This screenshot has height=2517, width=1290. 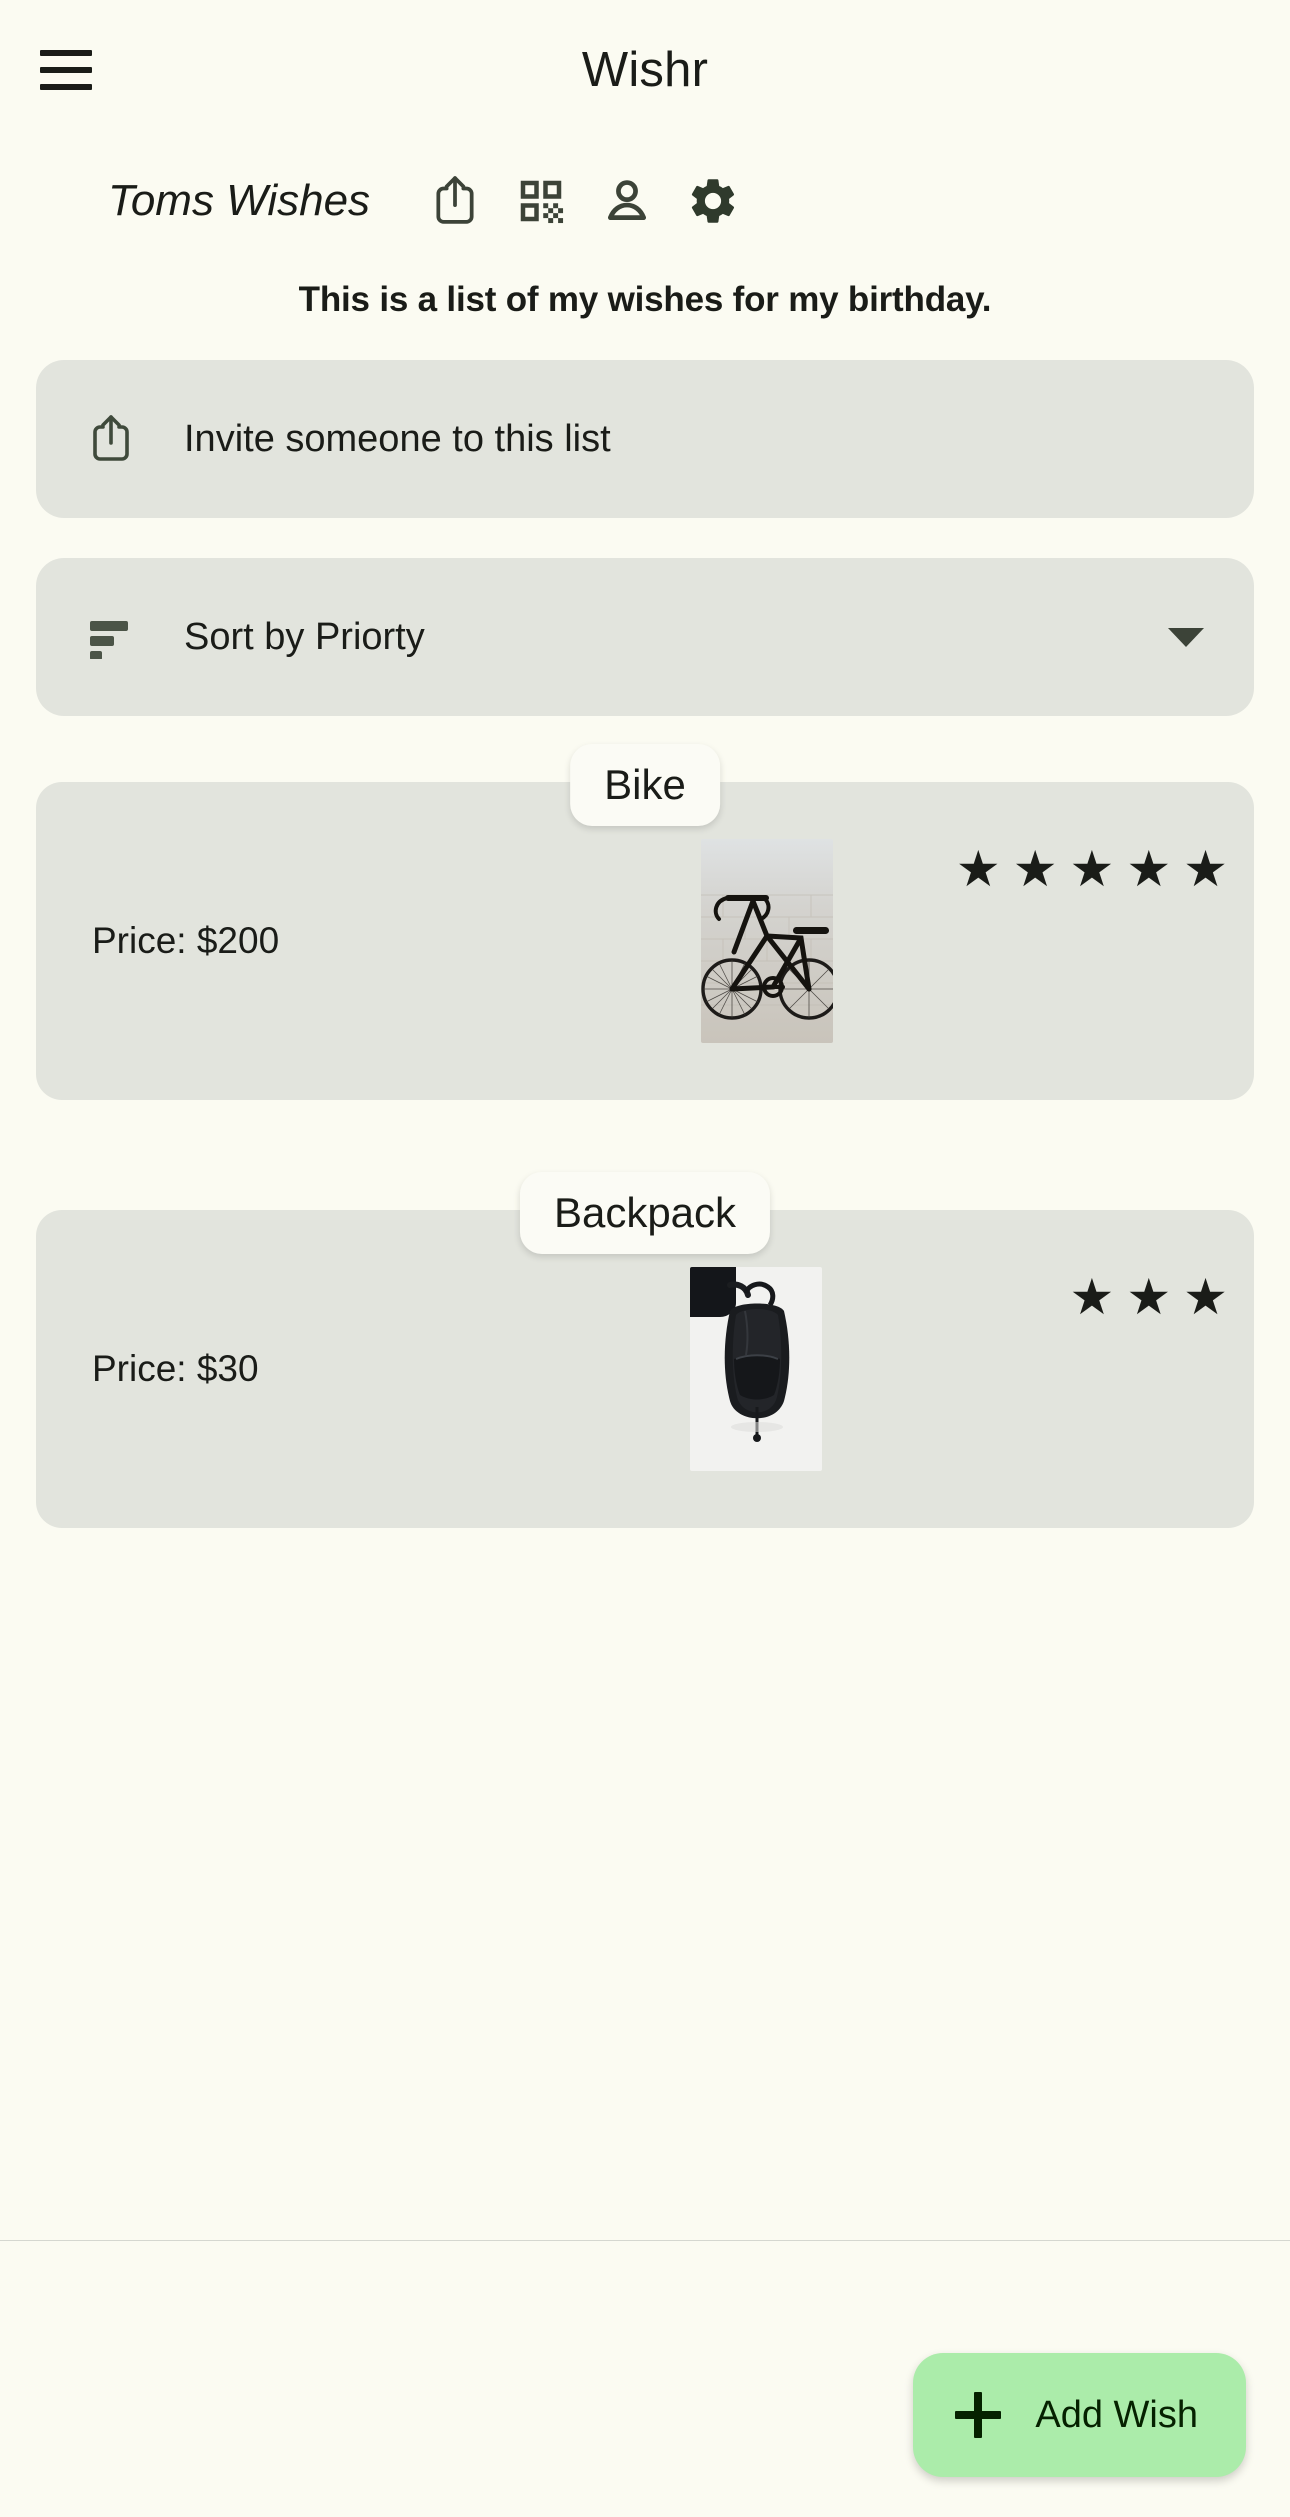 I want to click on app-bar: Wishr, so click(x=645, y=70).